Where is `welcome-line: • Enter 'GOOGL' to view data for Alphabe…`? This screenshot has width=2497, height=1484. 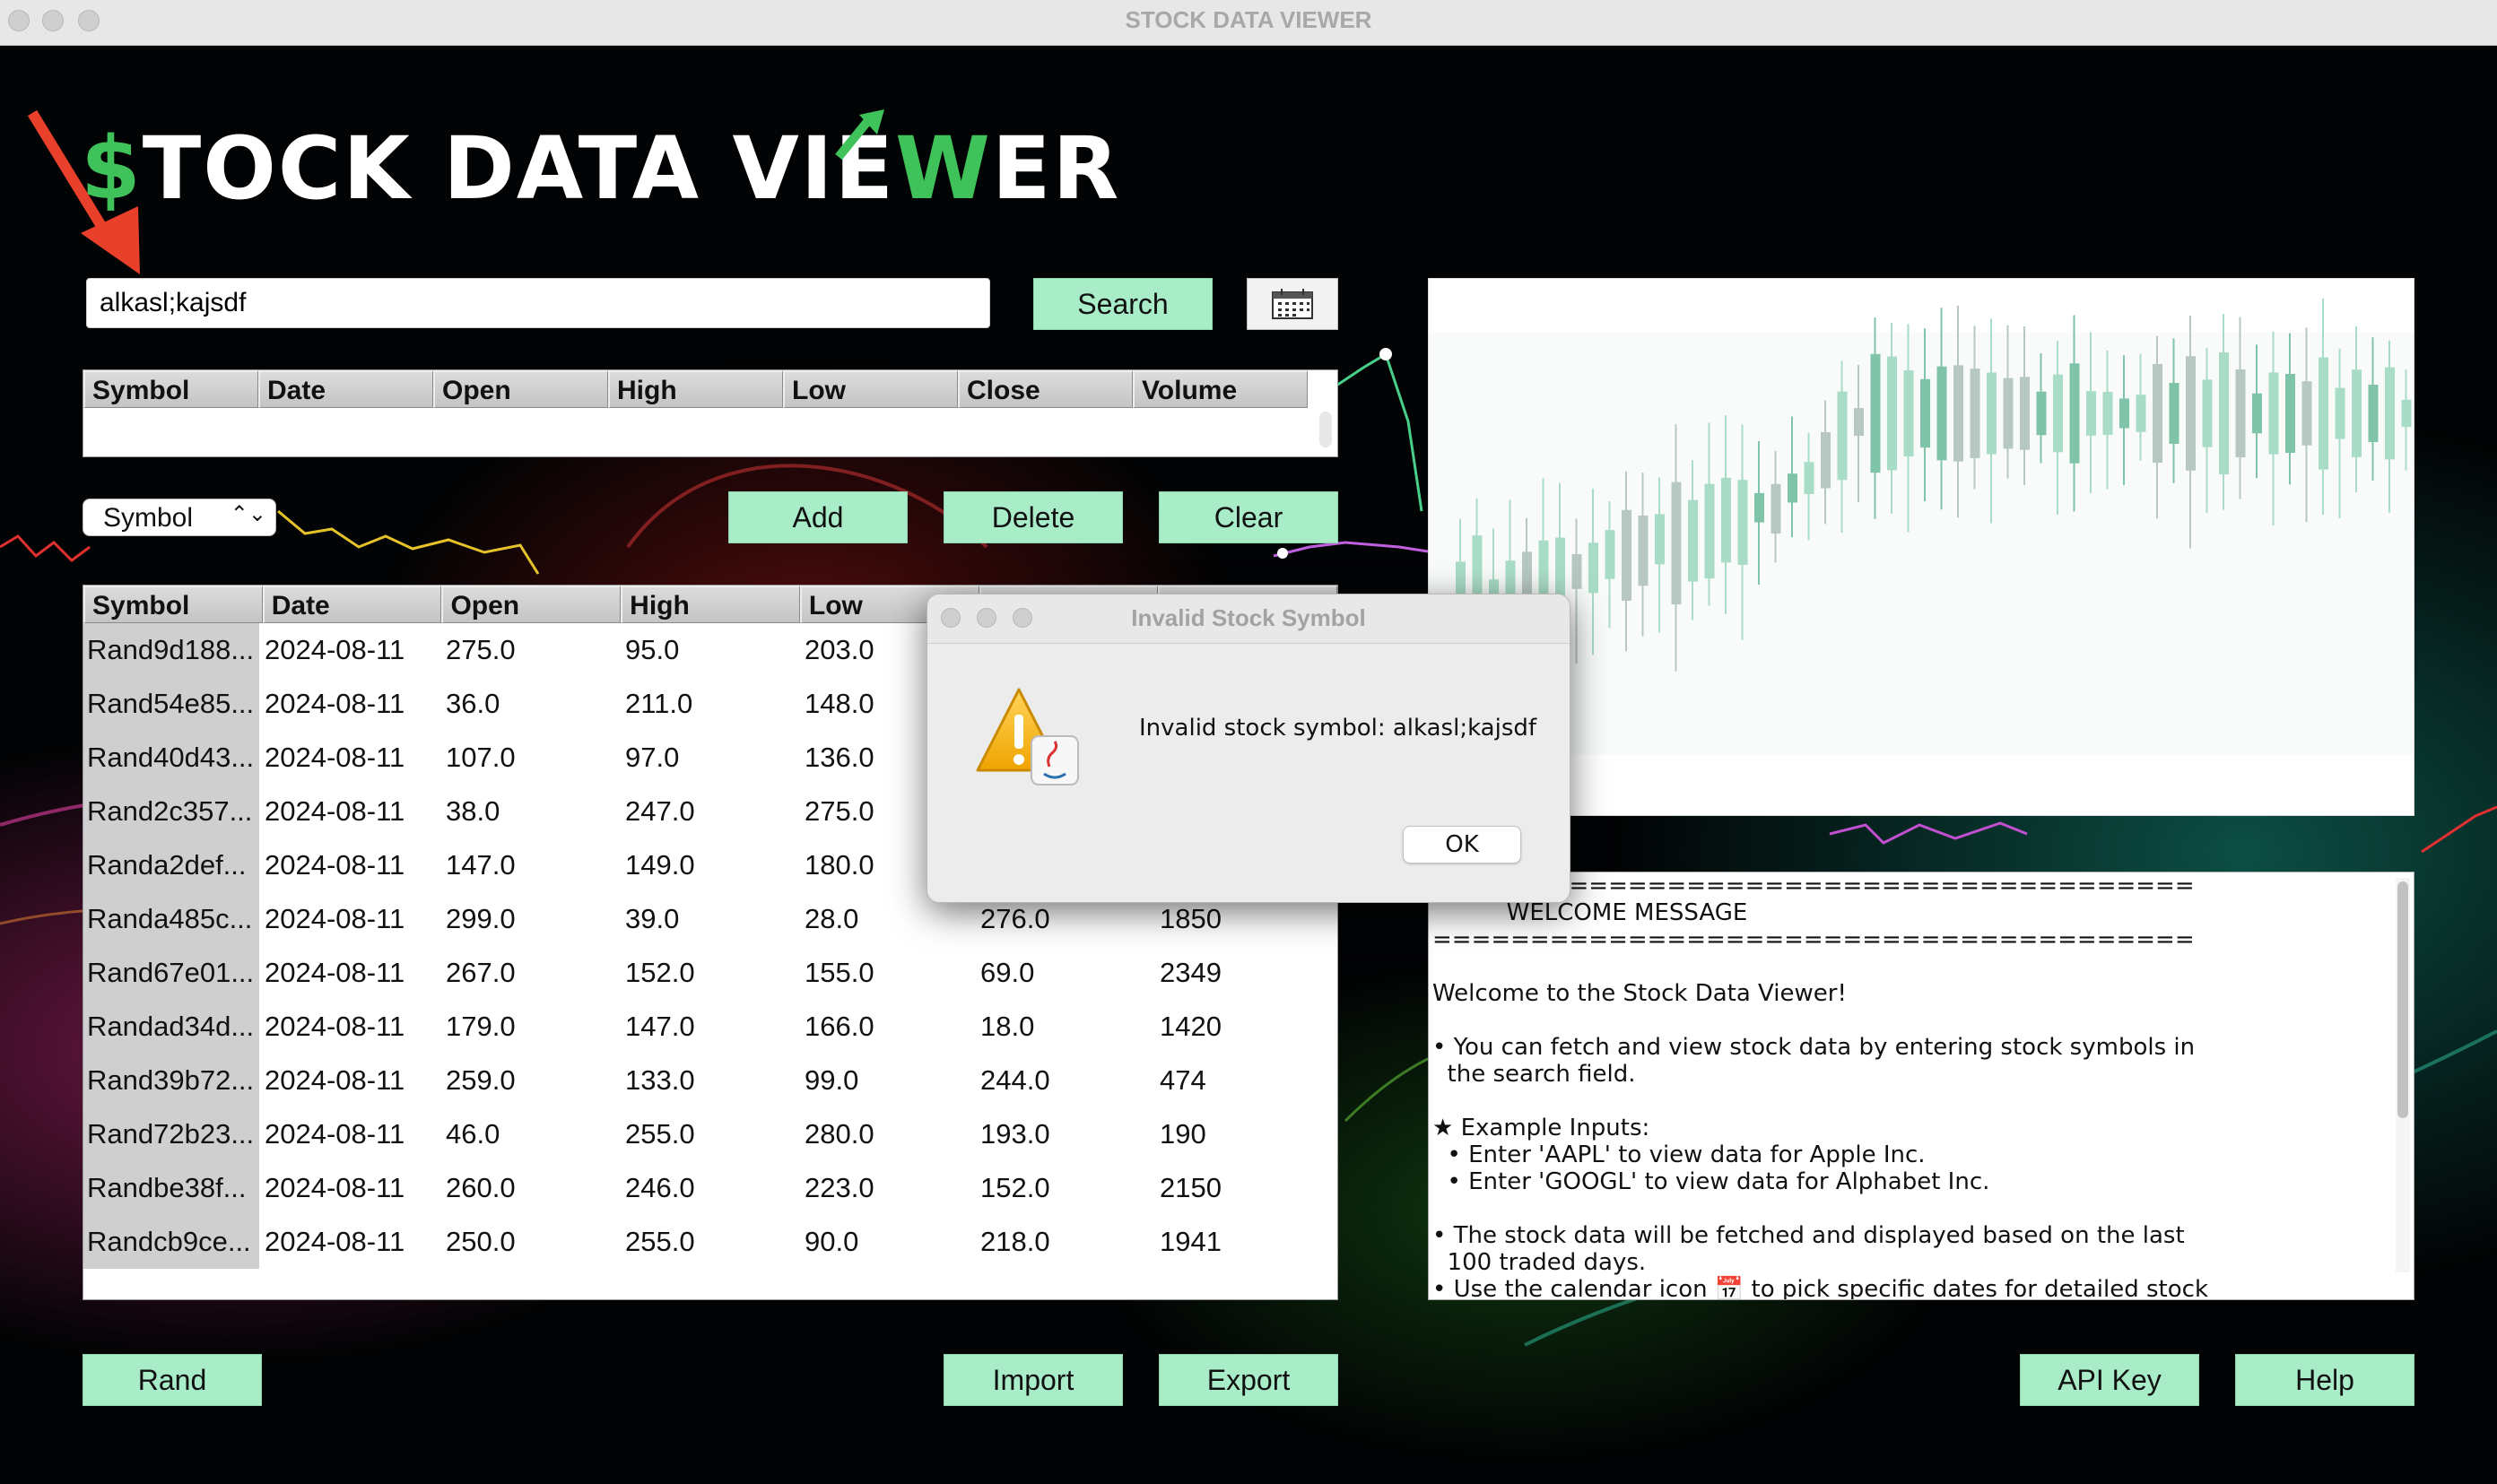
welcome-line: • Enter 'GOOGL' to view data for Alphabe… is located at coordinates (1711, 1181).